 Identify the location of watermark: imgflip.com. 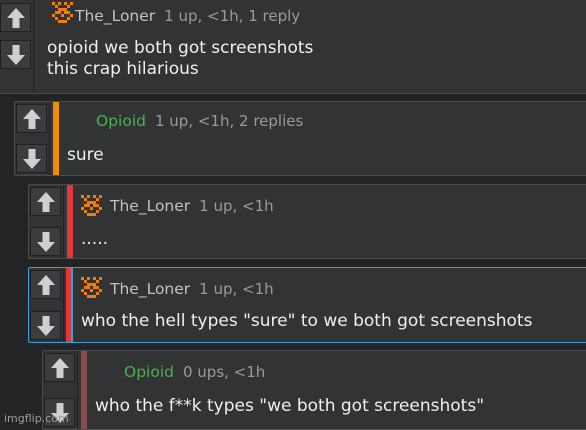
(36, 418).